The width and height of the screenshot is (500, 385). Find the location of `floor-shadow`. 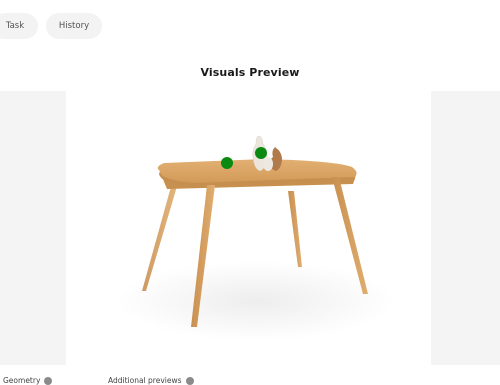

floor-shadow is located at coordinates (256, 301).